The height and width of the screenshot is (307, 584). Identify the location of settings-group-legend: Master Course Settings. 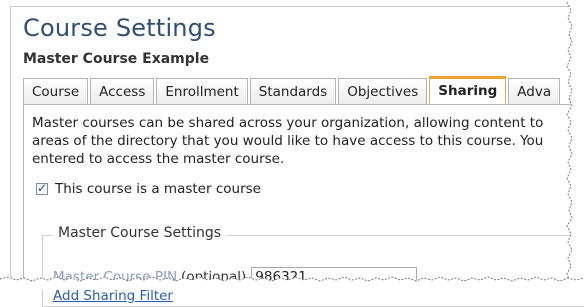
(140, 233).